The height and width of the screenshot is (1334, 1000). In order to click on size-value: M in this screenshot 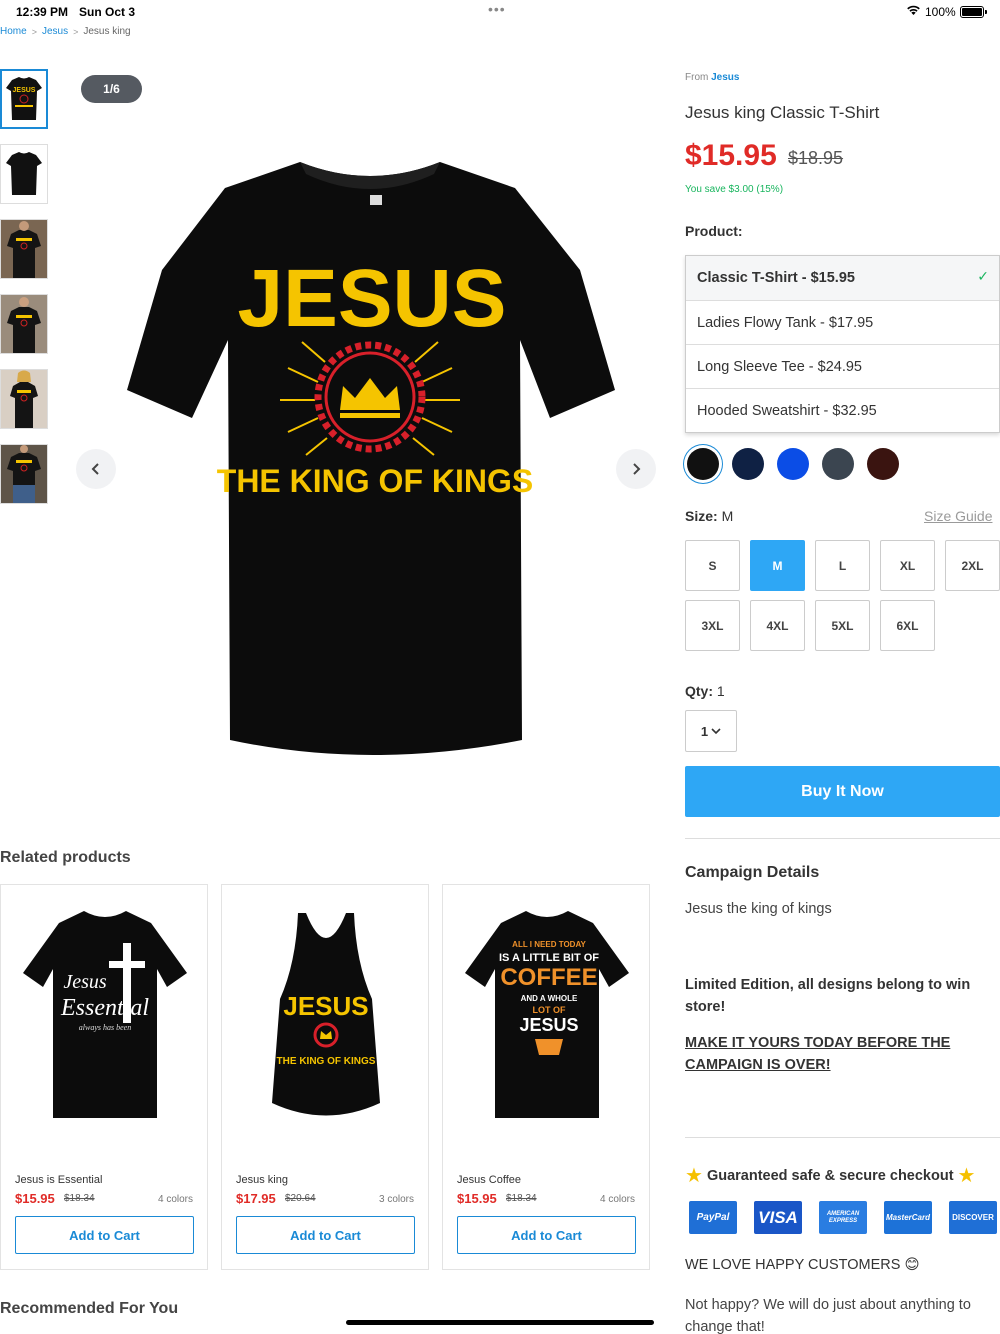, I will do `click(727, 516)`.